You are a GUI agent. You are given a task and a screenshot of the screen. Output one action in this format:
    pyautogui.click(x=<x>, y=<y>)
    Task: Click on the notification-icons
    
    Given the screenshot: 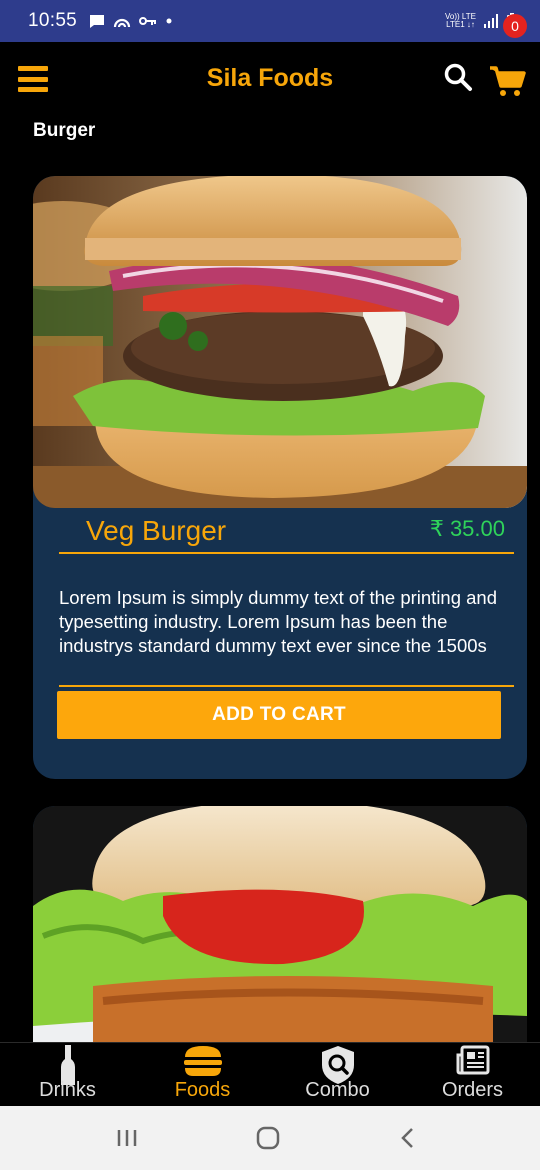 What is the action you would take?
    pyautogui.click(x=131, y=21)
    